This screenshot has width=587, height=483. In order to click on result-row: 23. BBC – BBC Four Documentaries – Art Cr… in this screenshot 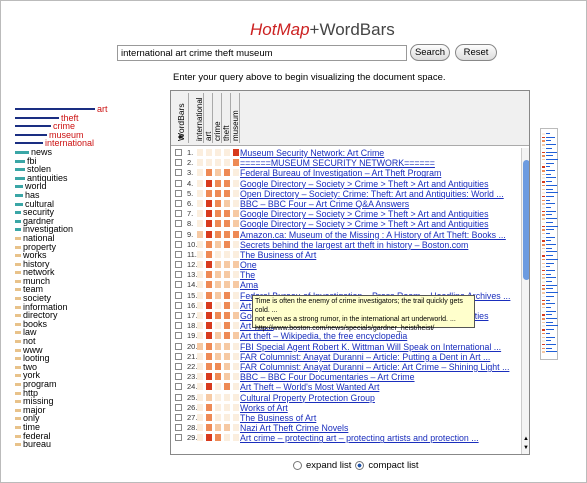, I will do `click(350, 377)`.